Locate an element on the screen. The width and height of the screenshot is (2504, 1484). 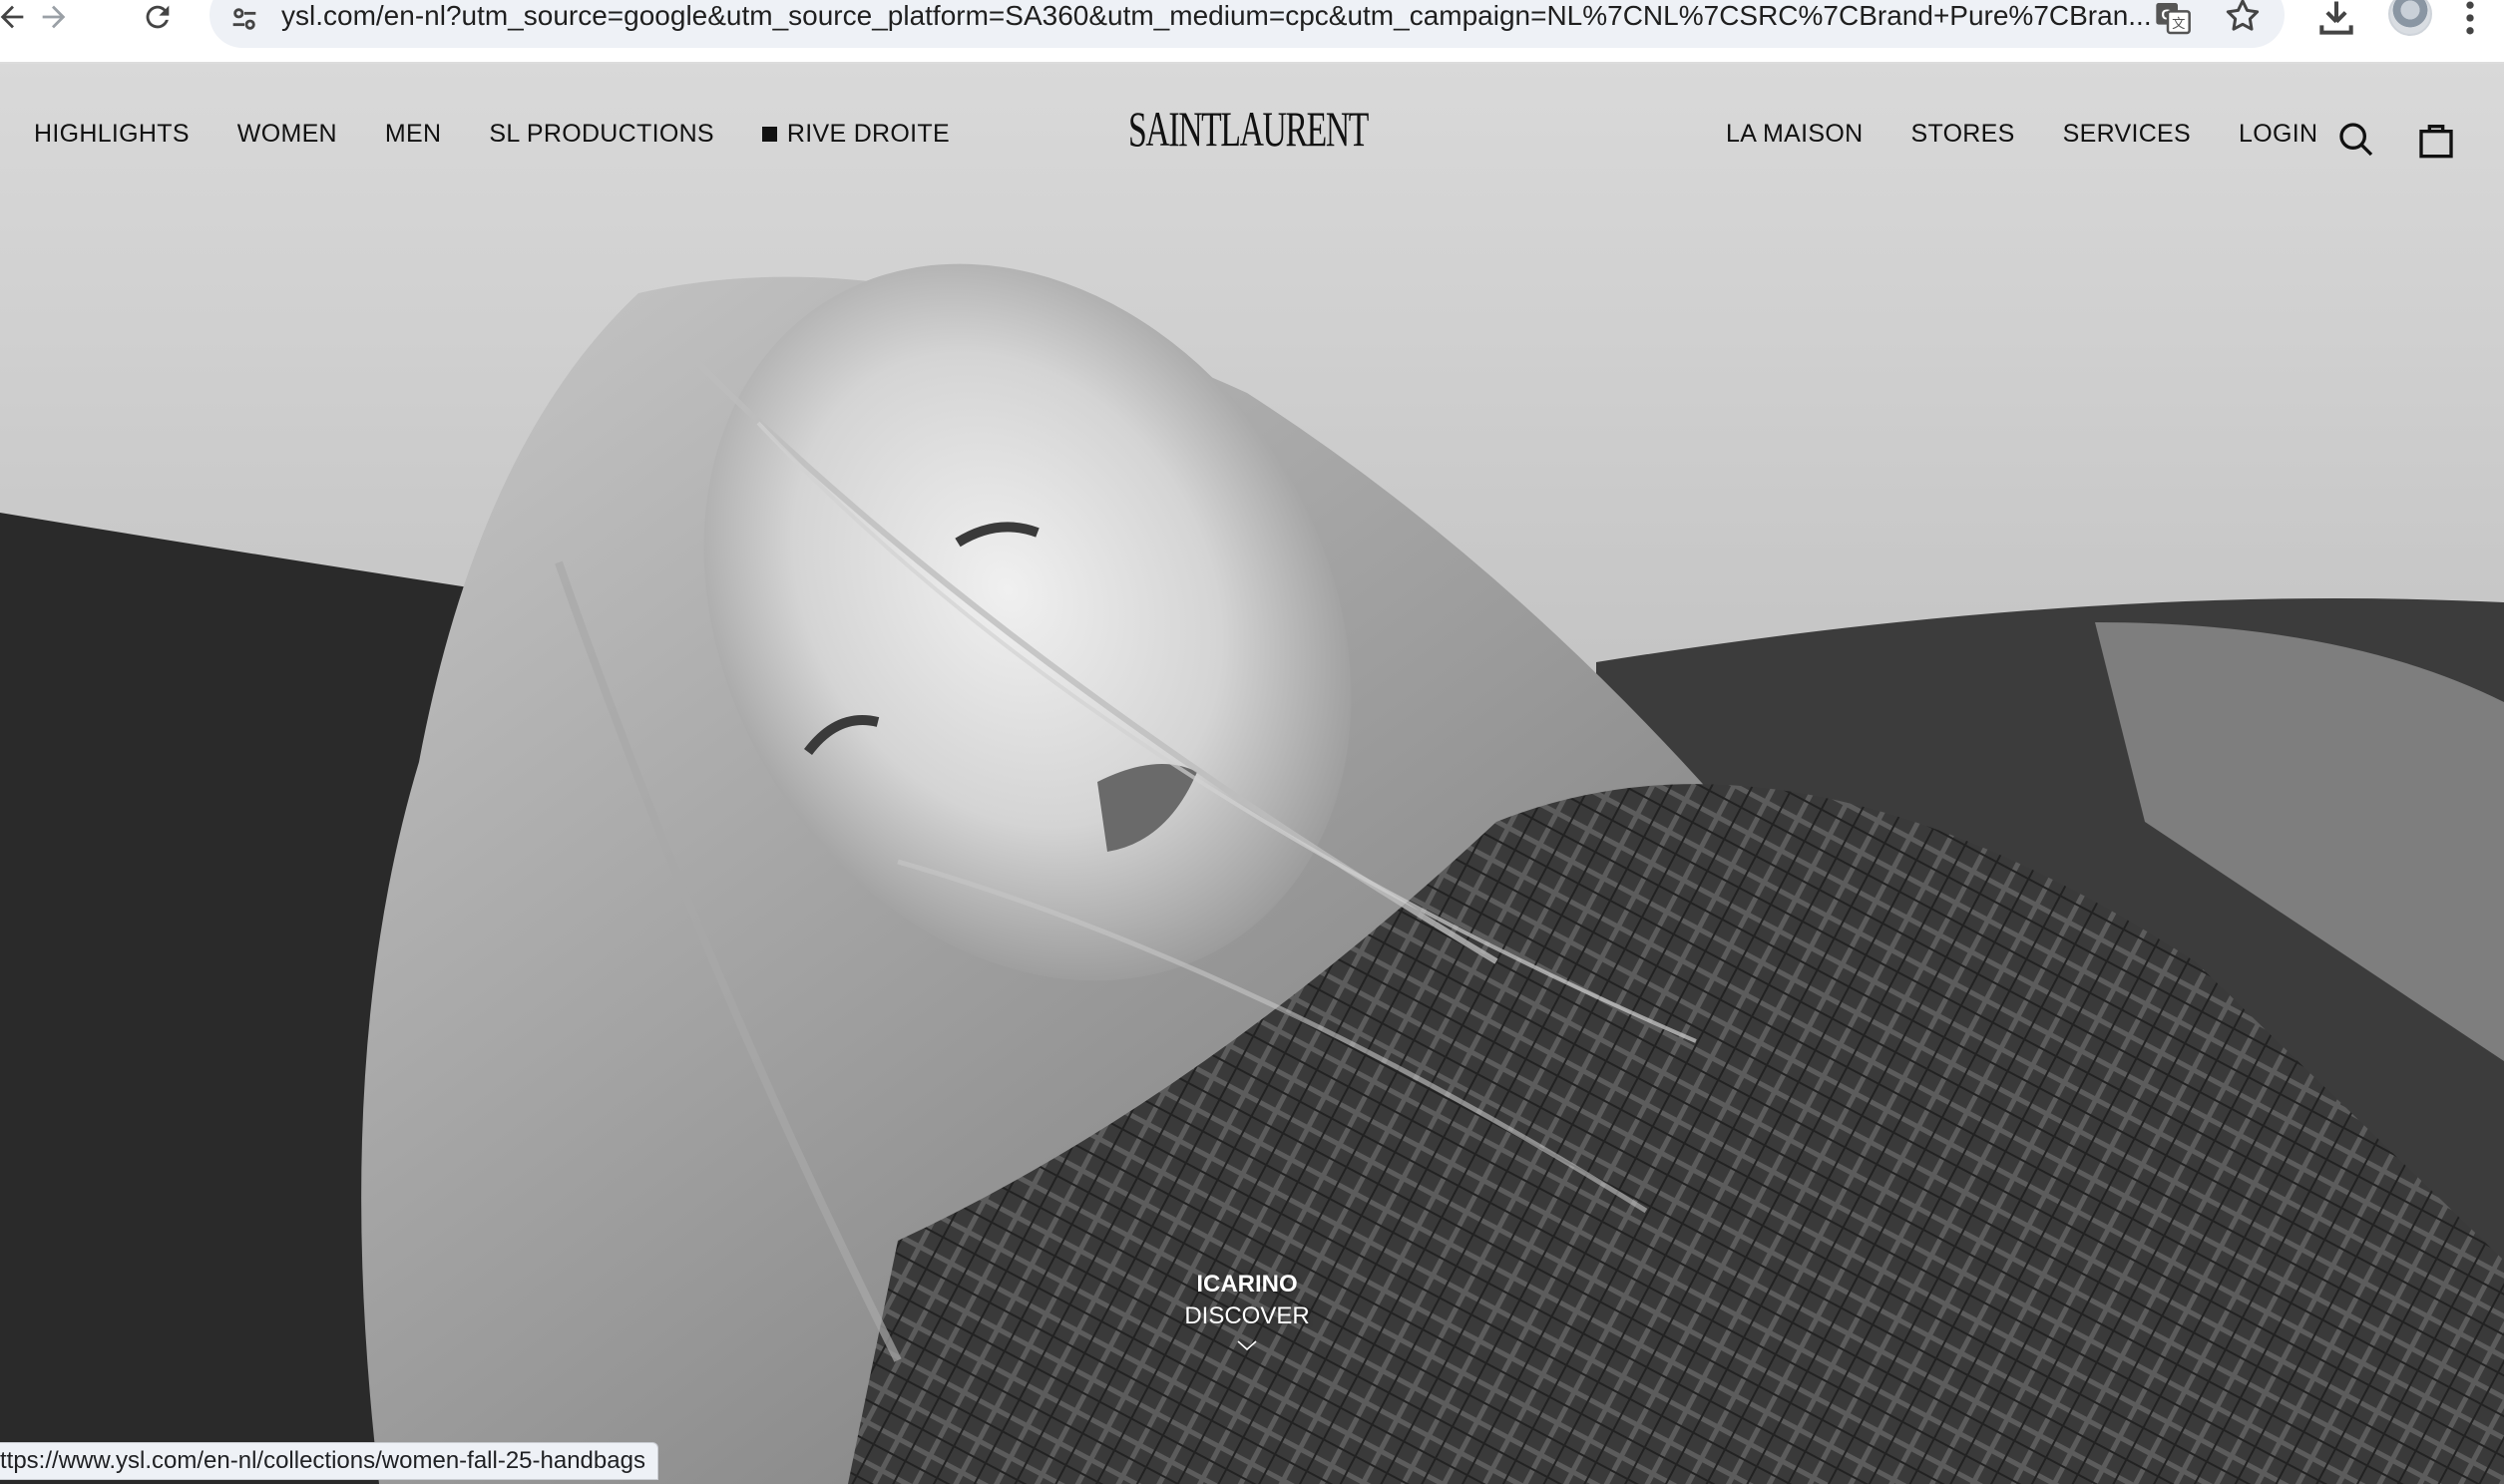
svg-text: SAINTLAURENT is located at coordinates (1249, 129).